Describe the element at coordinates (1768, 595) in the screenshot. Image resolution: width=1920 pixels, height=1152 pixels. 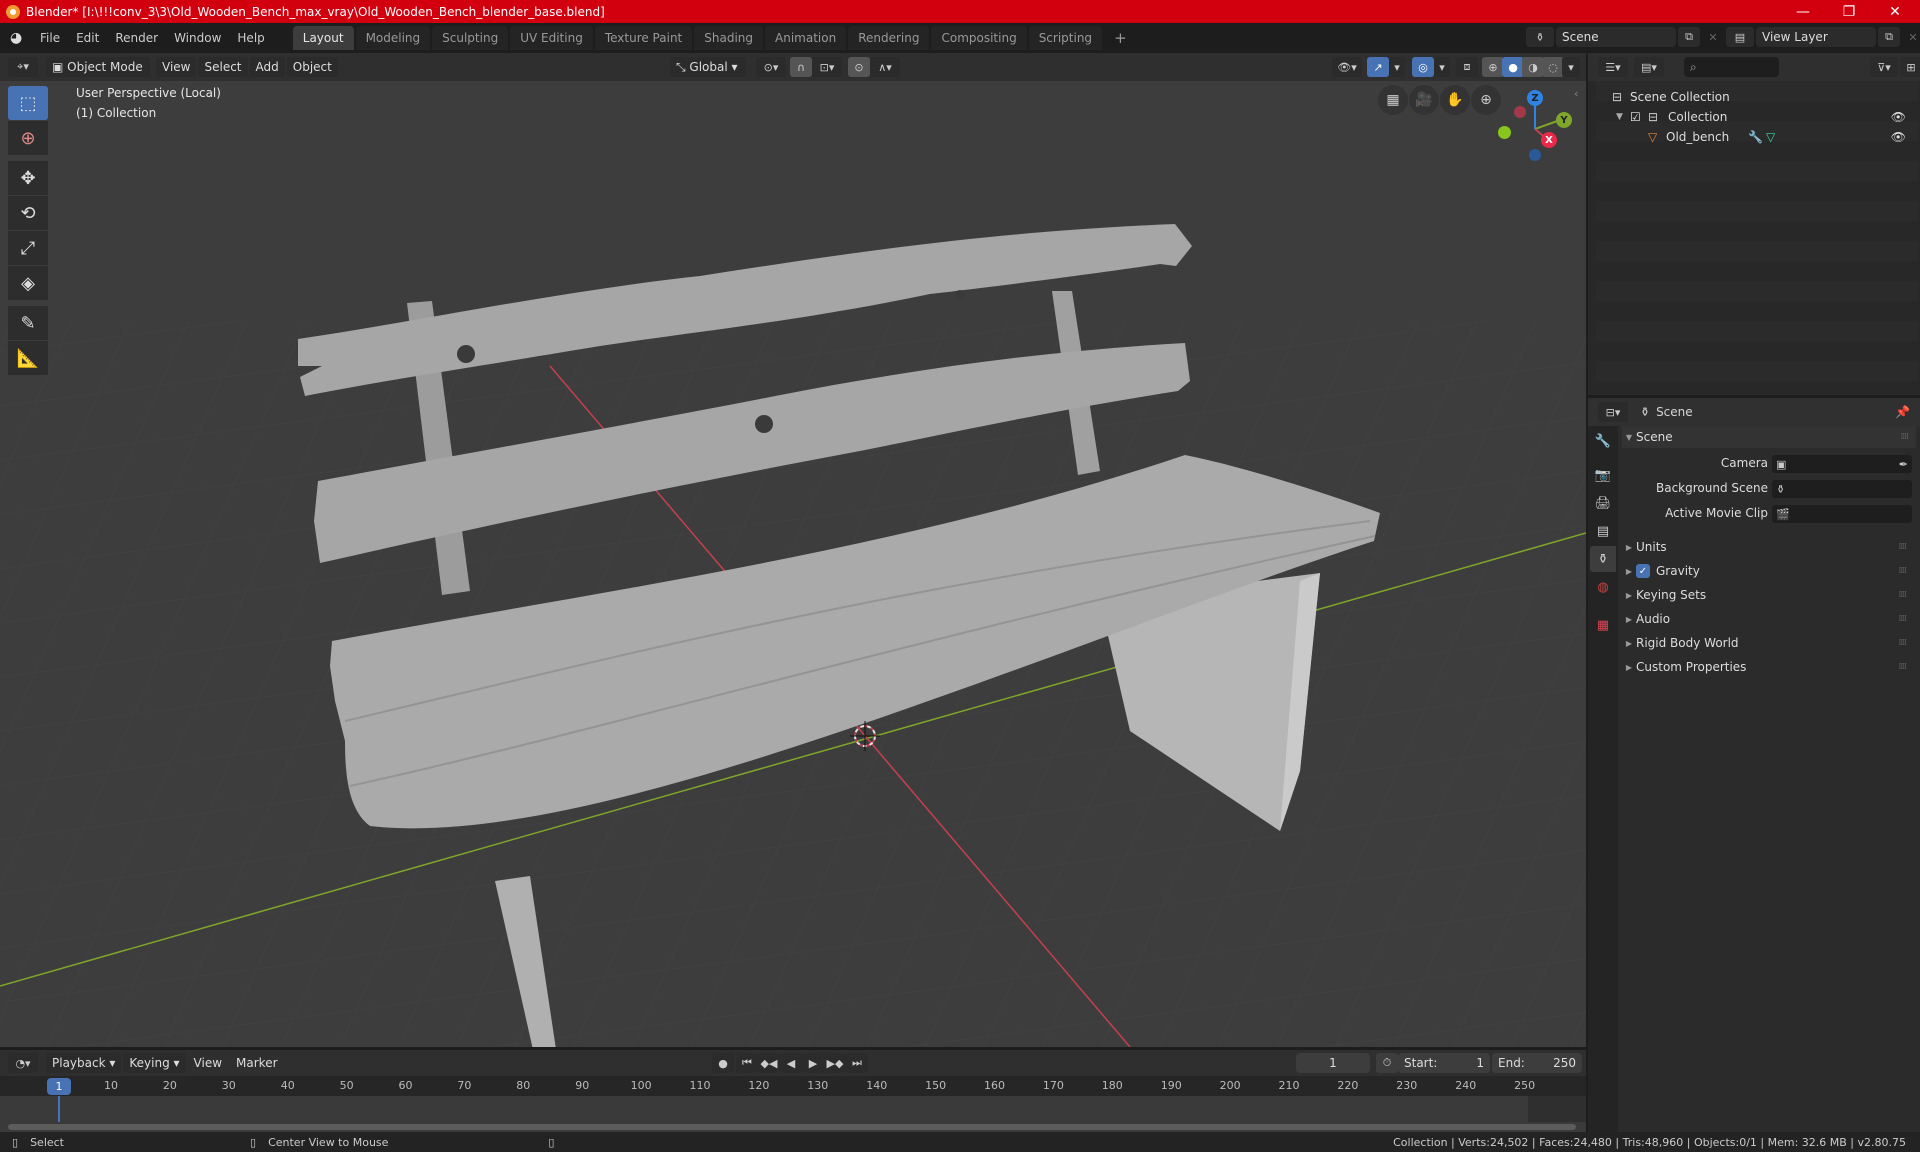
I see `keying-sets-panel: ▶ Keying Sets ⁞⁞⁞⁞` at that location.